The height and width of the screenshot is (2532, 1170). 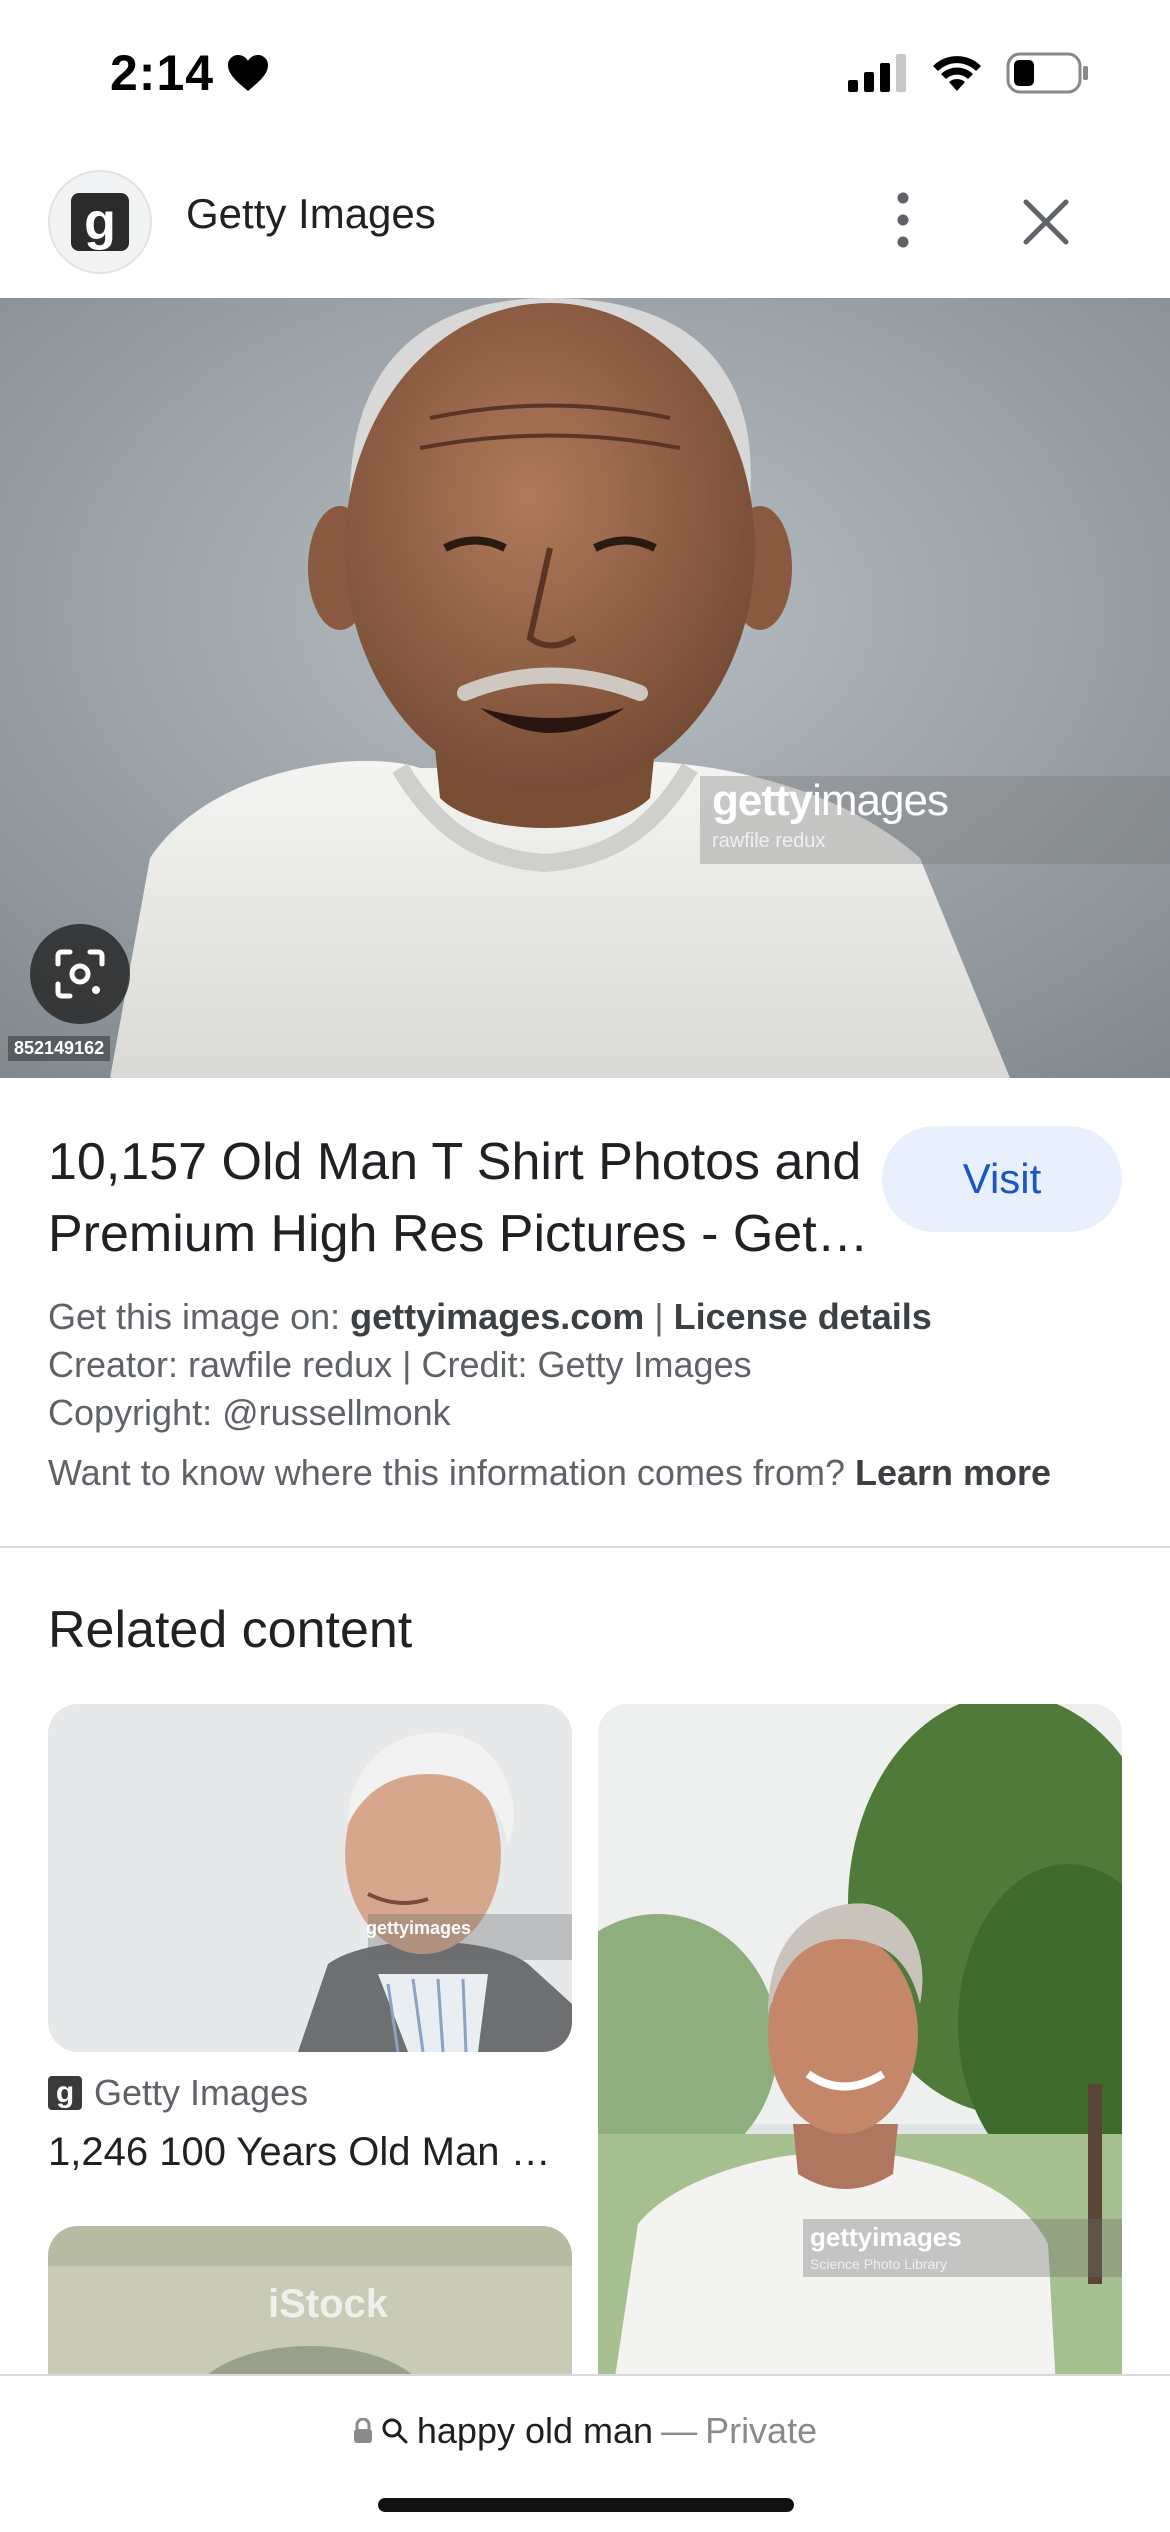 What do you see at coordinates (860, 2064) in the screenshot?
I see `related-card-image-2: gettyimages Science Photo Library` at bounding box center [860, 2064].